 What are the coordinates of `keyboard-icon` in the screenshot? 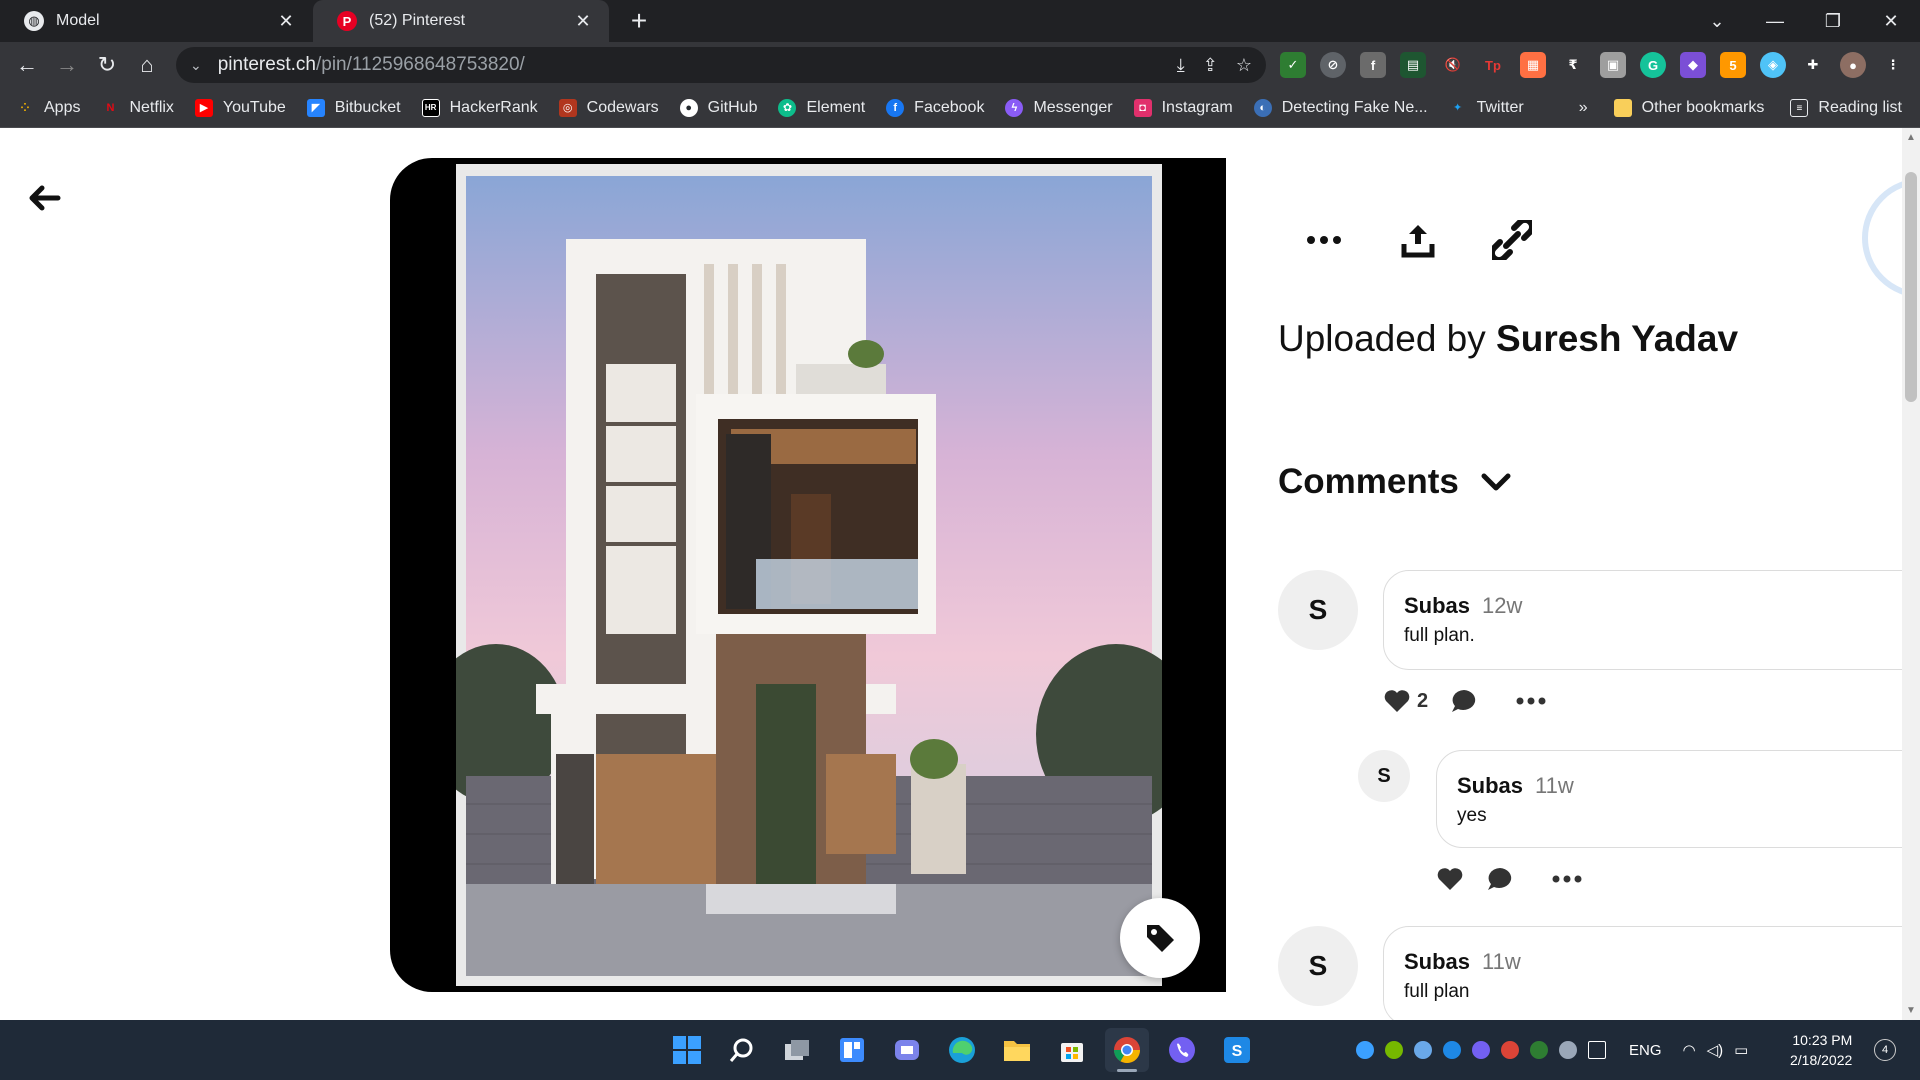 It's located at (1597, 1050).